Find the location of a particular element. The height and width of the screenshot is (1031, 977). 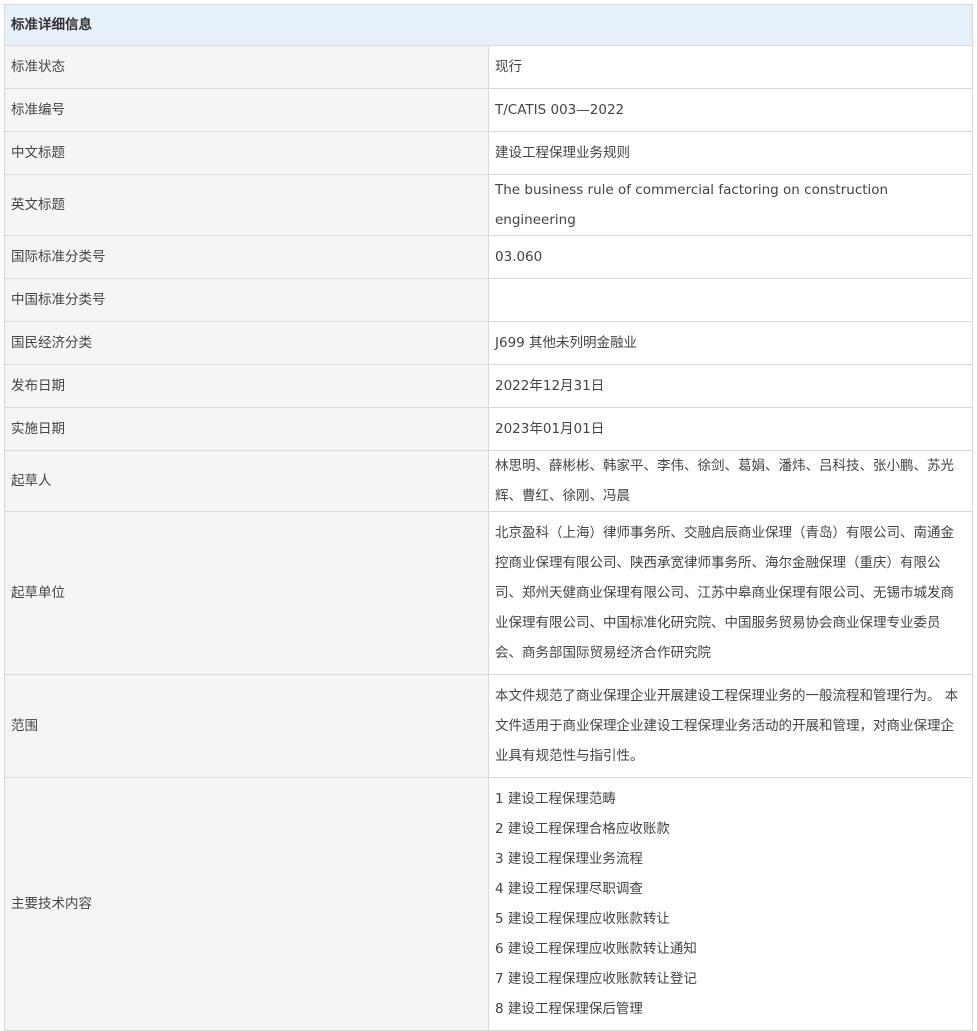

row-chinese-title: 中文标题 建设工程保理业务规则 is located at coordinates (488, 153).